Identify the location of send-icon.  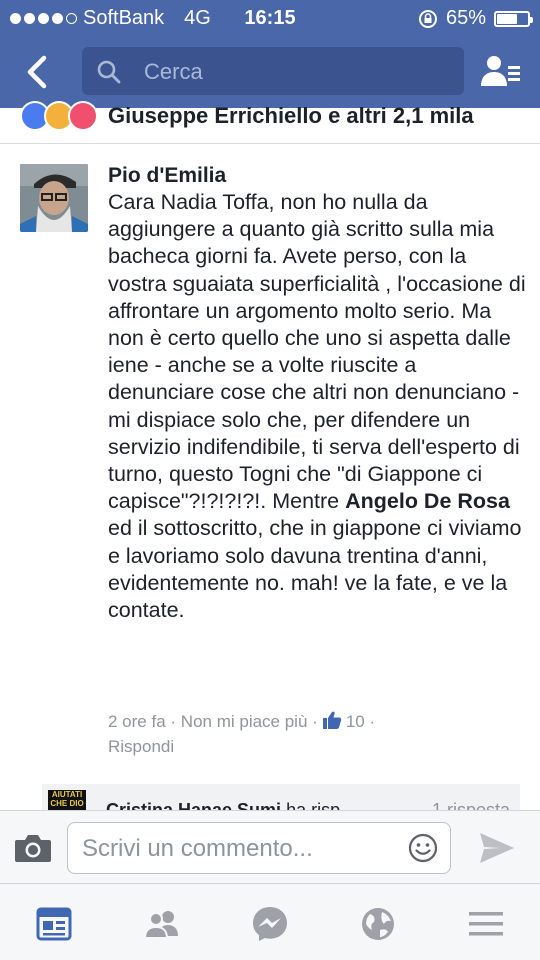
(497, 848).